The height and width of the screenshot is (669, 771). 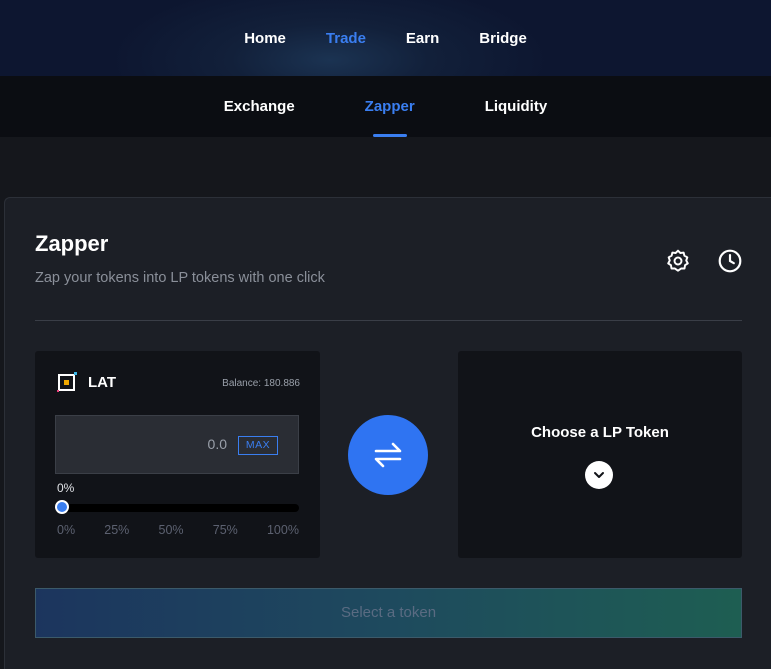 What do you see at coordinates (503, 38) in the screenshot?
I see `nav-bridge: Bridge` at bounding box center [503, 38].